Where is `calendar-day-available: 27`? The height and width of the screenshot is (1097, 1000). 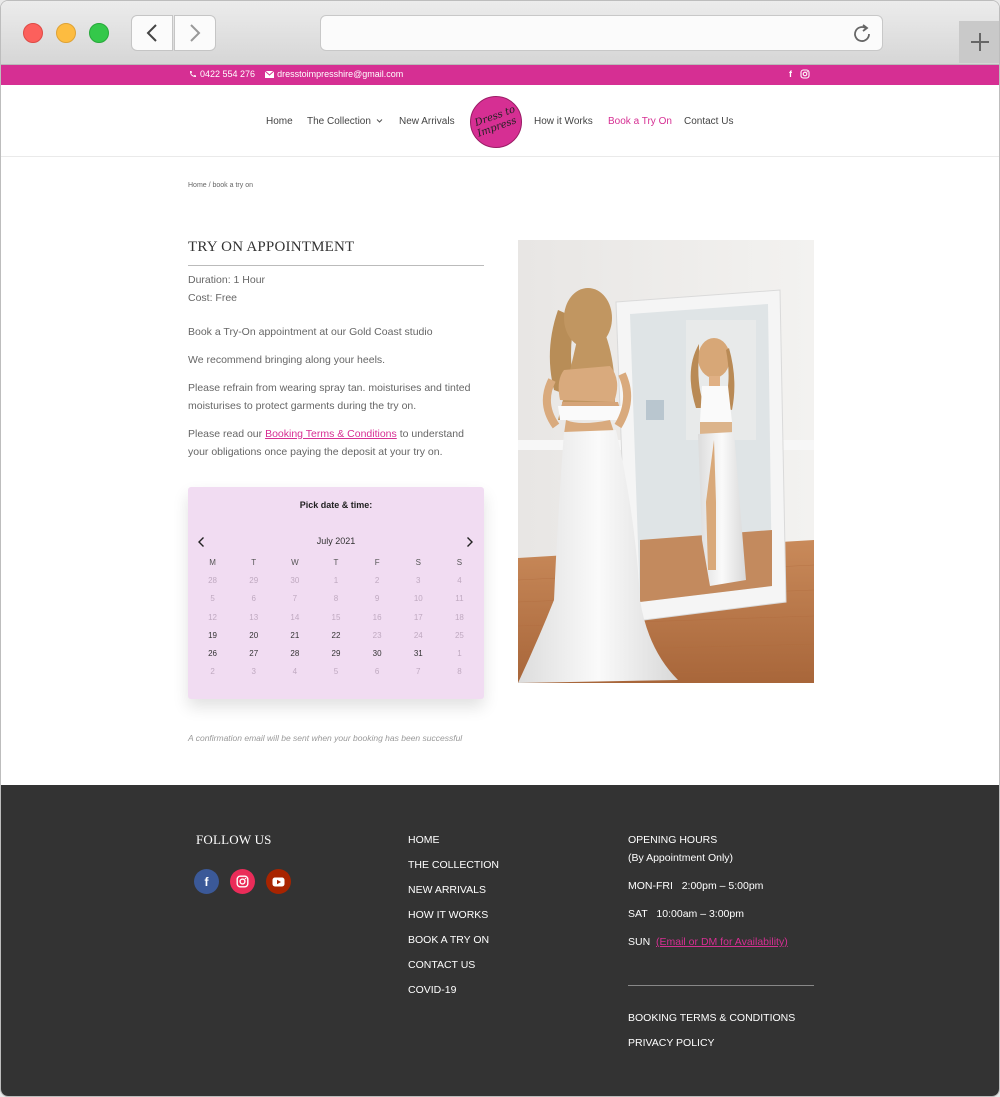 calendar-day-available: 27 is located at coordinates (253, 654).